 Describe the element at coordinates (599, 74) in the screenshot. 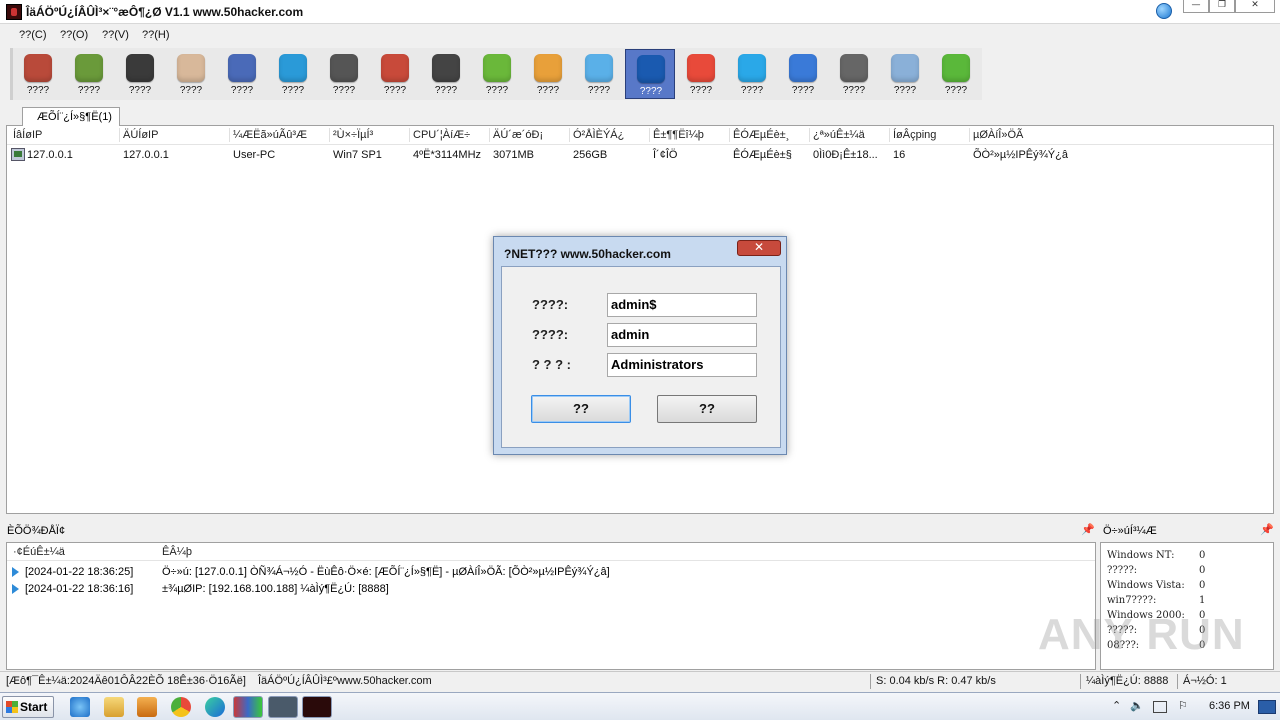

I see `toolbar-button-cloud: ????` at that location.